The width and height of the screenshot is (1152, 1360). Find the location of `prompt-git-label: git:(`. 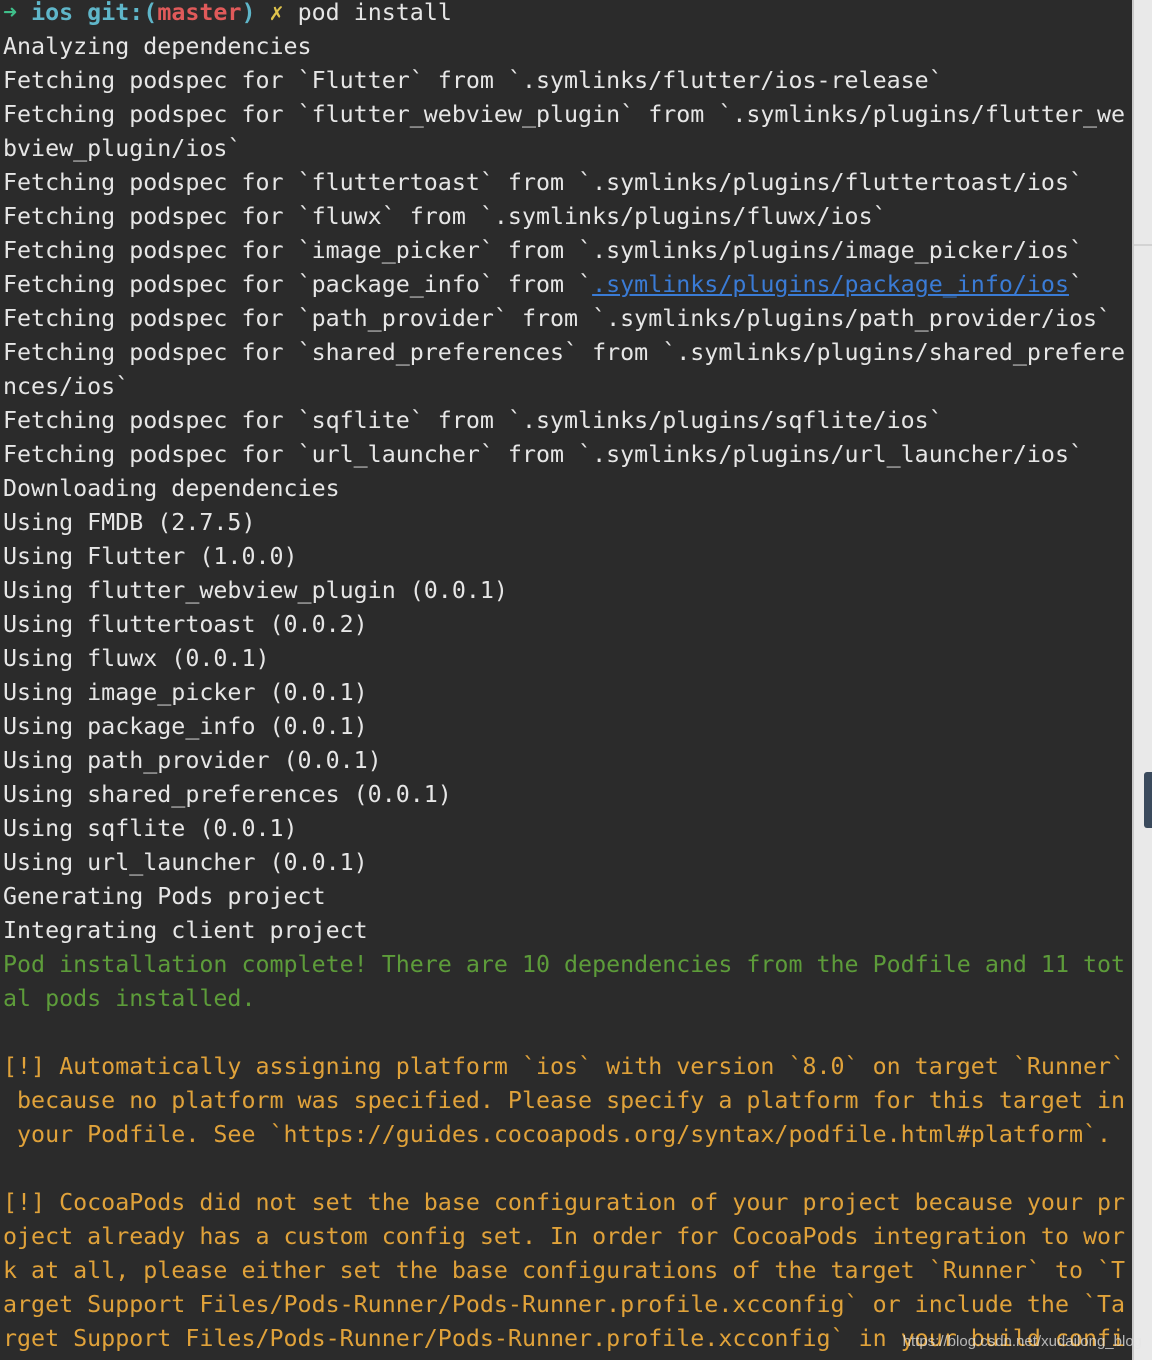

prompt-git-label: git:( is located at coordinates (122, 13).